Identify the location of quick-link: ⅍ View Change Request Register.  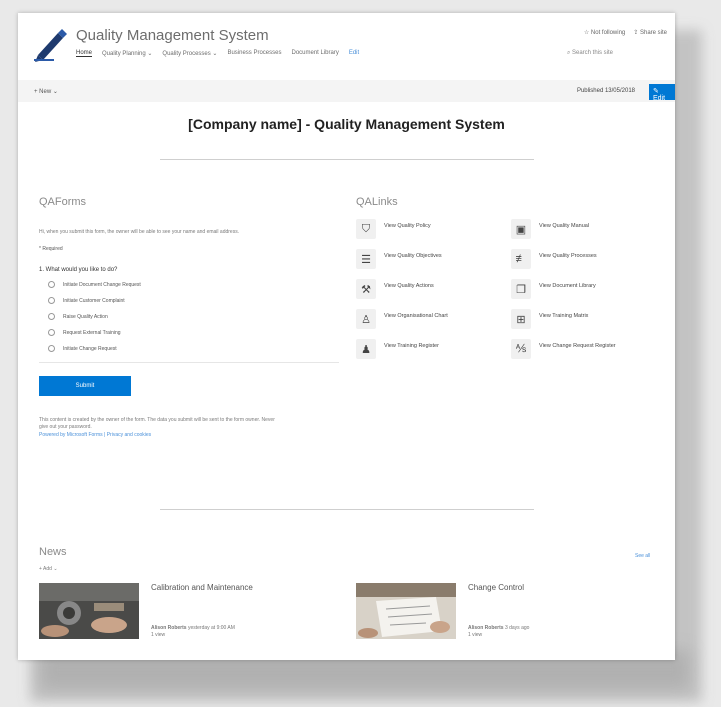
(563, 349).